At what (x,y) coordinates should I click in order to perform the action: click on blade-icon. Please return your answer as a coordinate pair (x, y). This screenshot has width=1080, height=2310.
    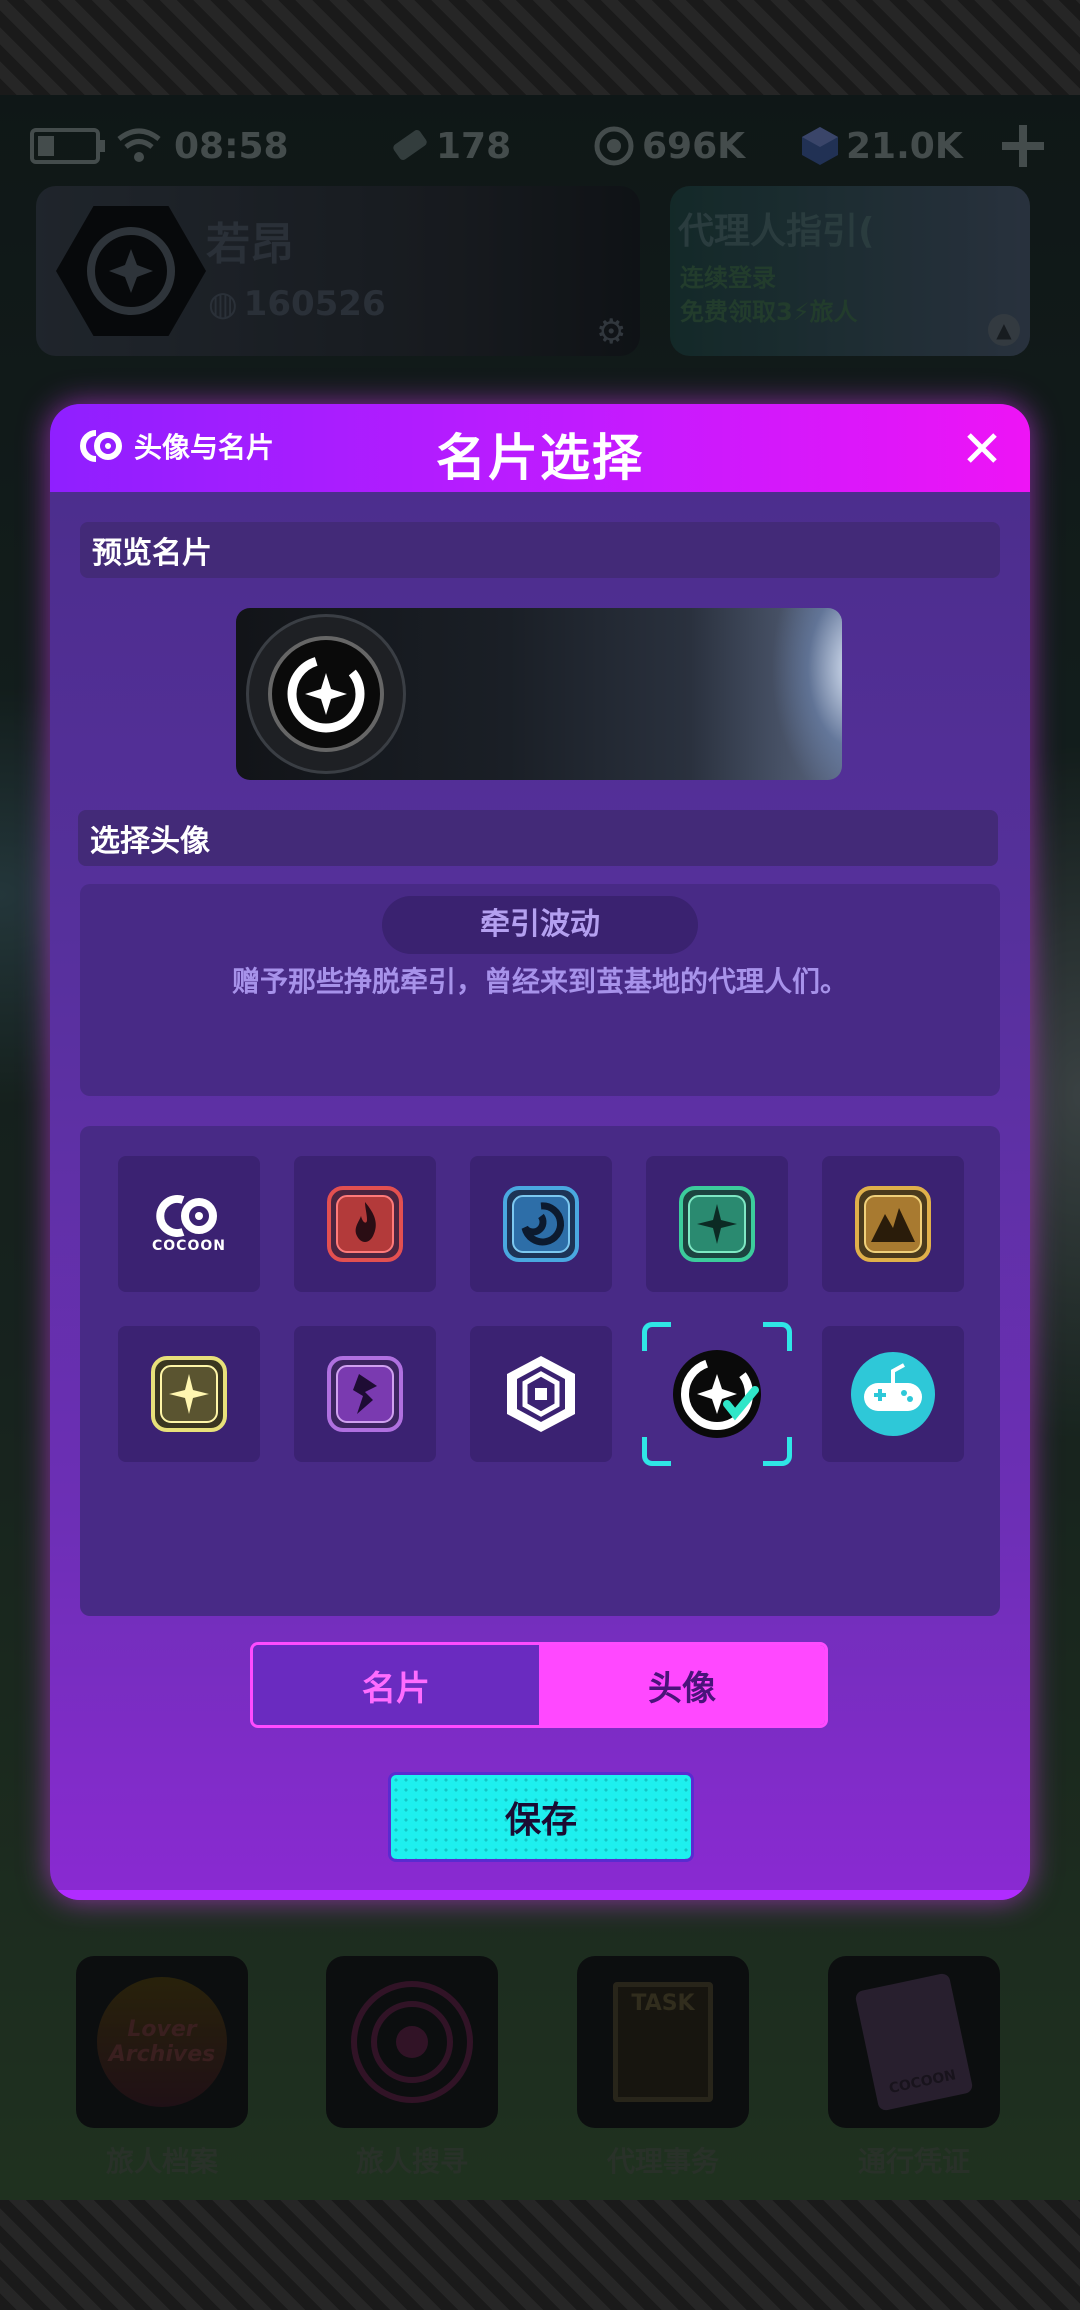
    Looking at the image, I should click on (365, 1394).